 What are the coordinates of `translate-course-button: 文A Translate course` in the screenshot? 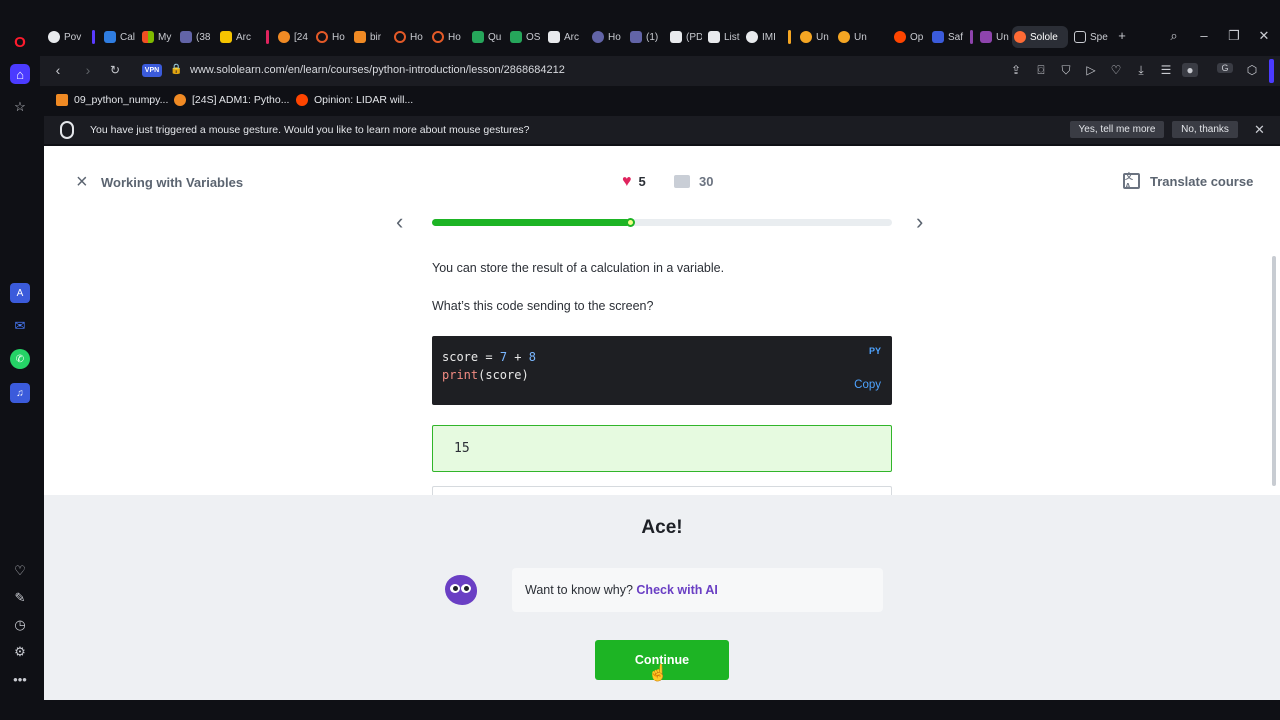 It's located at (1188, 181).